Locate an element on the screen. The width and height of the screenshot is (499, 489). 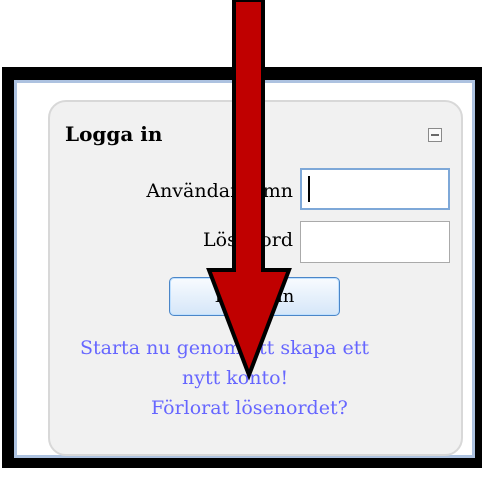
create-account-link-line-1: Starta nu genom att skapa ett is located at coordinates (224, 348).